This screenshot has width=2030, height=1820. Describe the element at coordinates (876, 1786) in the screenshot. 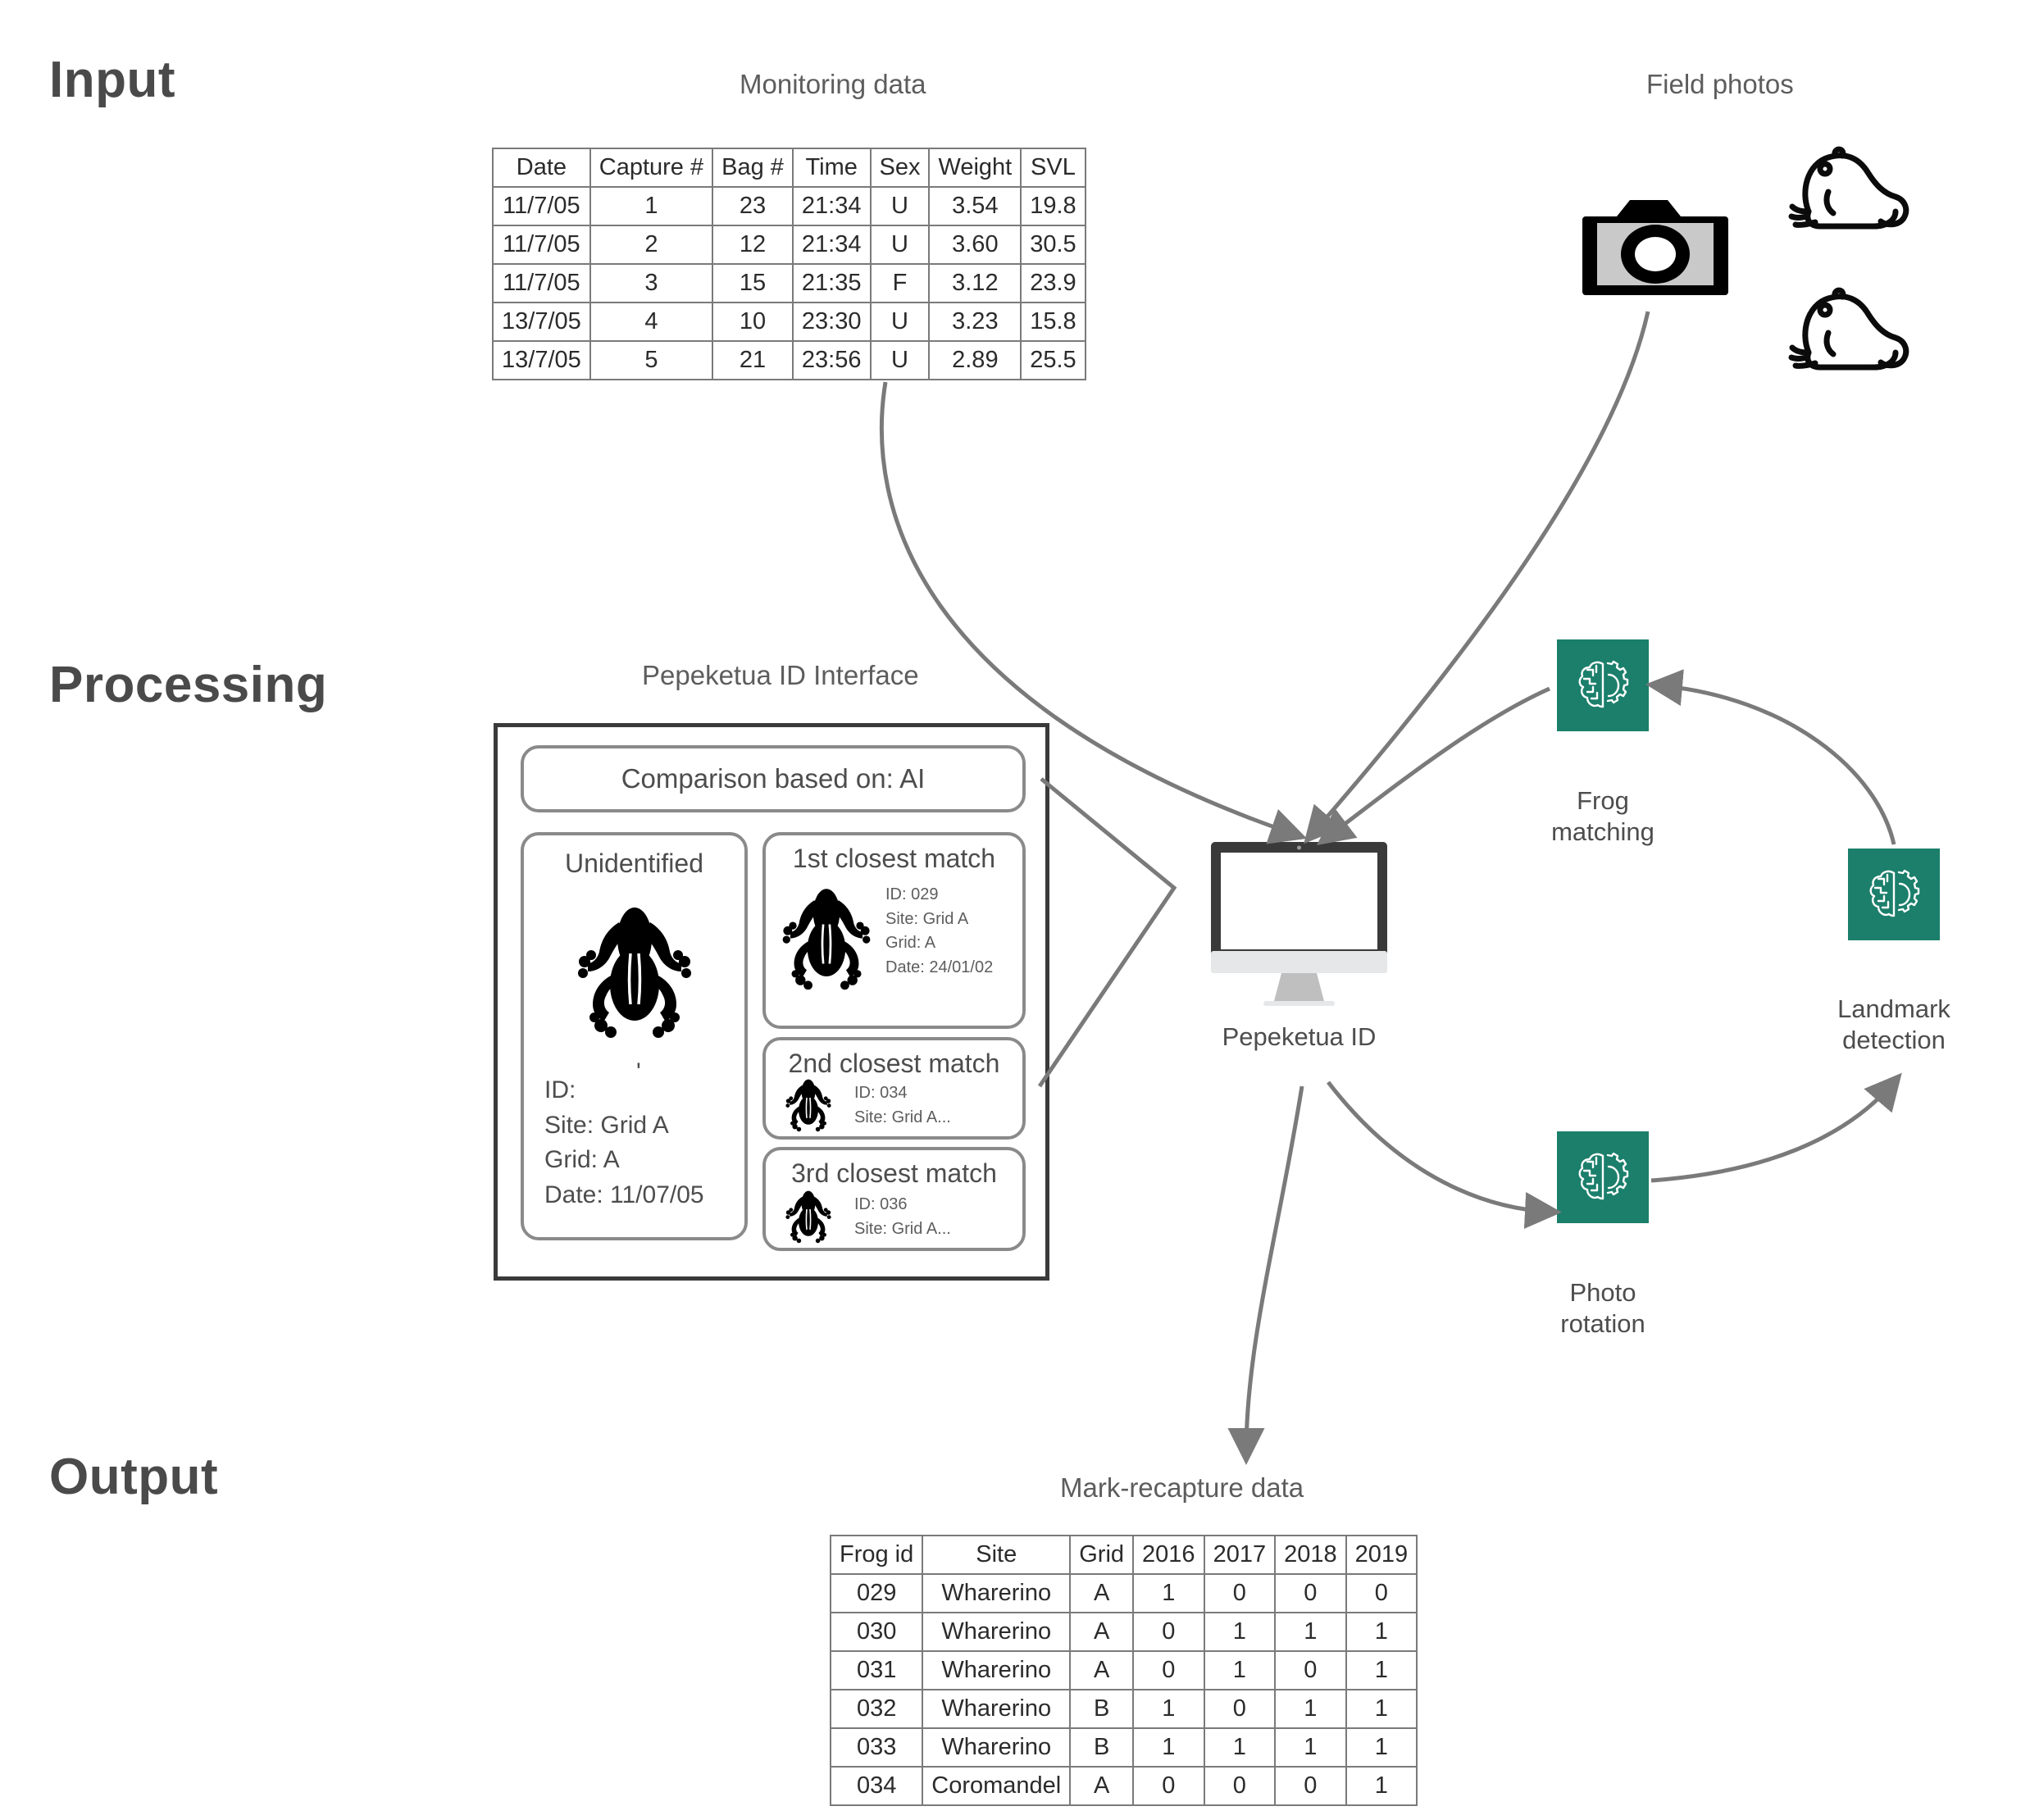

I see `cell-c0: 034` at that location.